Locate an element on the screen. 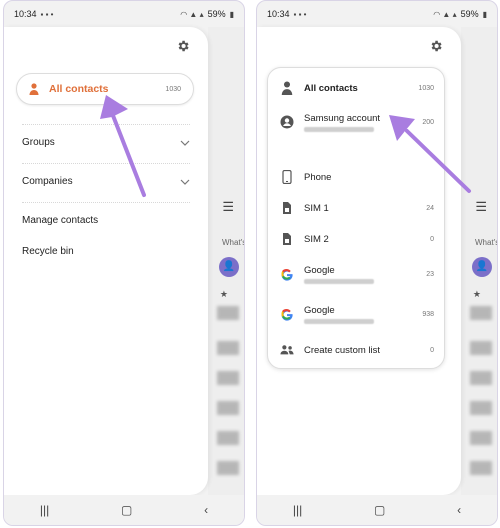 Image resolution: width=500 pixels, height=528 pixels. companies-label: Companies is located at coordinates (47, 181).